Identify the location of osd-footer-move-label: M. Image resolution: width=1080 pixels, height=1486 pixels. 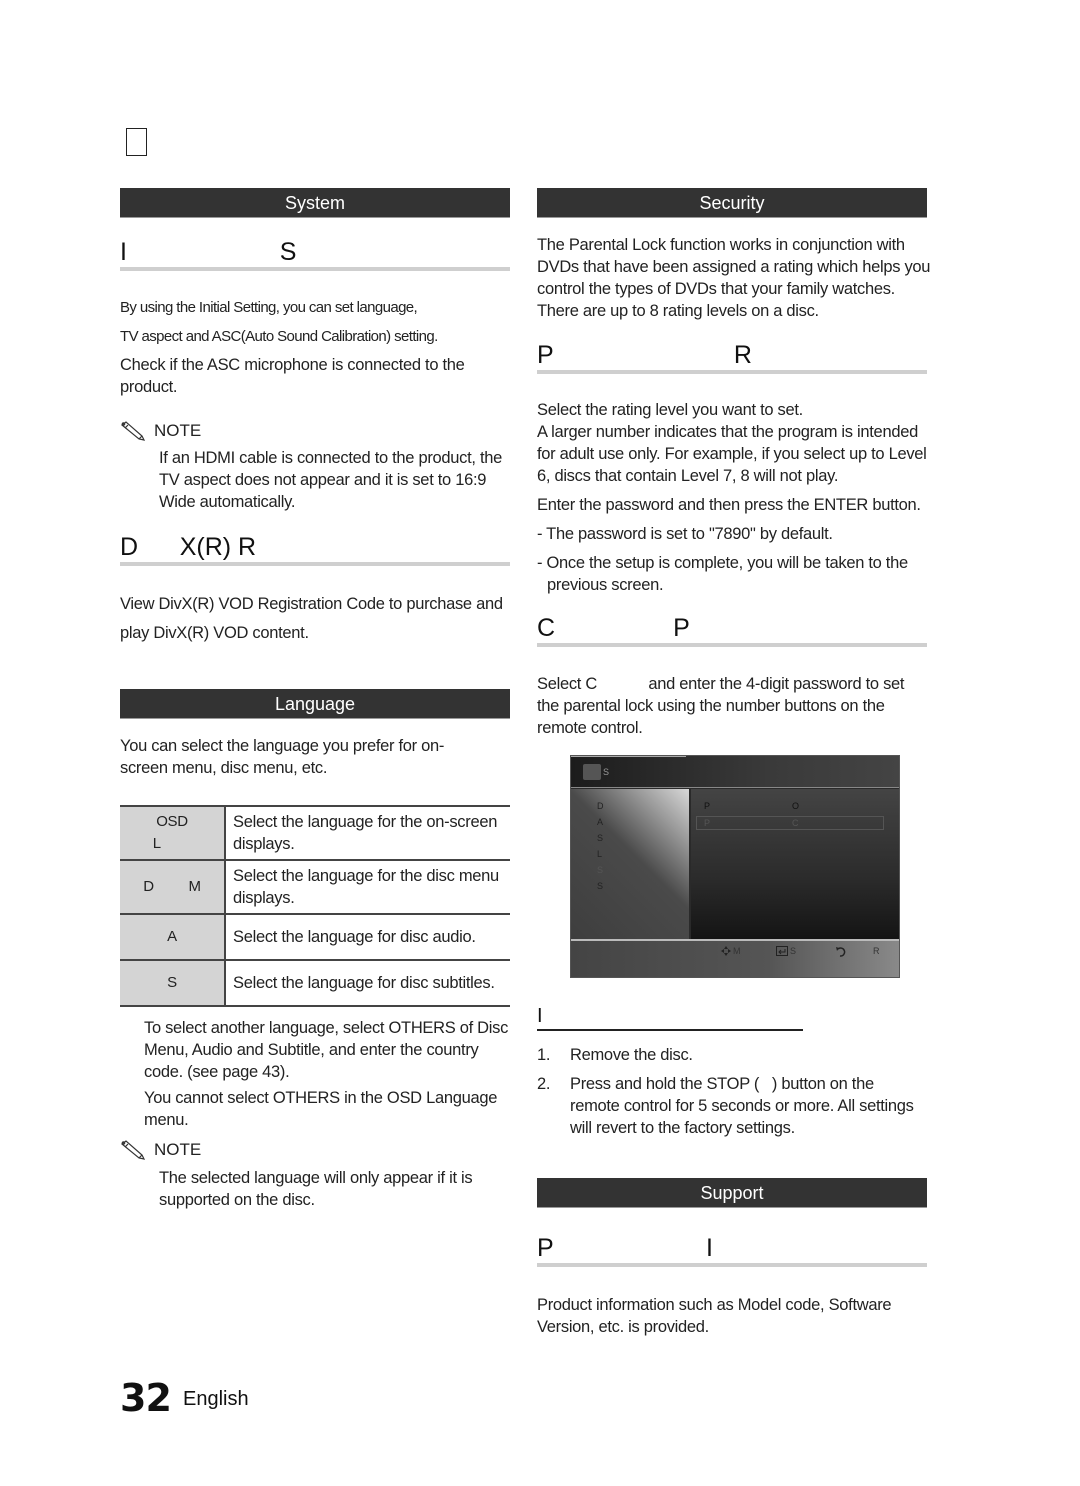
(737, 951).